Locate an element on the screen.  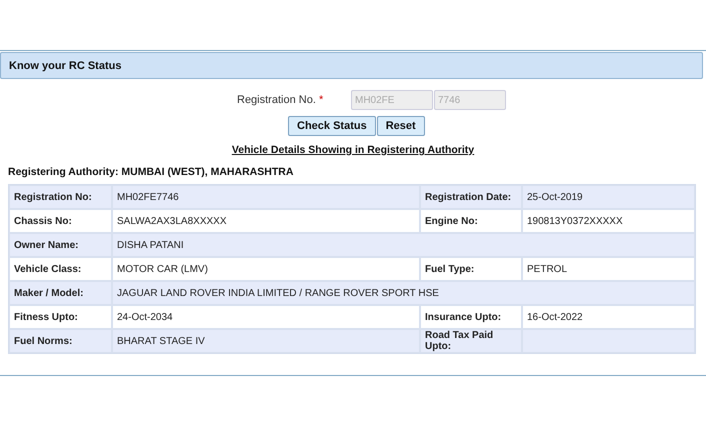
table-cell: JAGUAR LAND ROVER INDIA LIMITED / RANGE ROVER SPORT HSE is located at coordinates (403, 293).